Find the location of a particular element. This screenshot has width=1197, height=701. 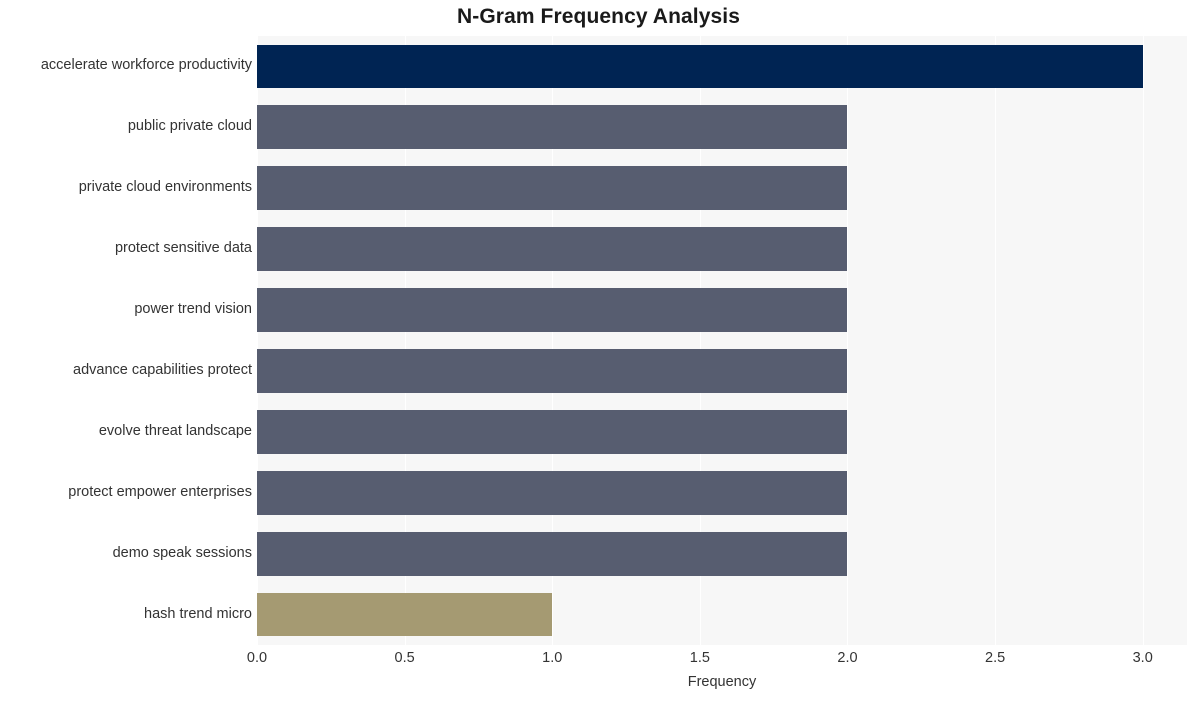

y-axis-tick-label: advance capabilities protect is located at coordinates (162, 369).